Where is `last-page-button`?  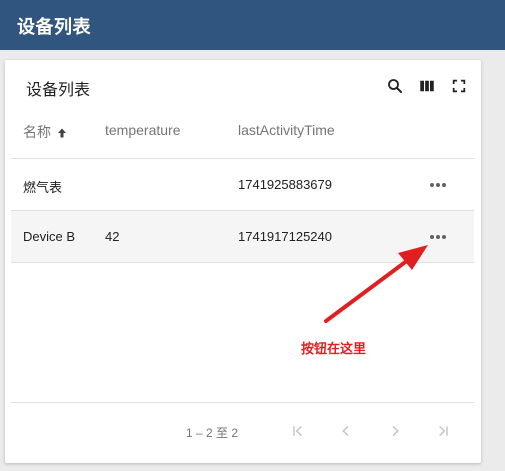
last-page-button is located at coordinates (443, 431).